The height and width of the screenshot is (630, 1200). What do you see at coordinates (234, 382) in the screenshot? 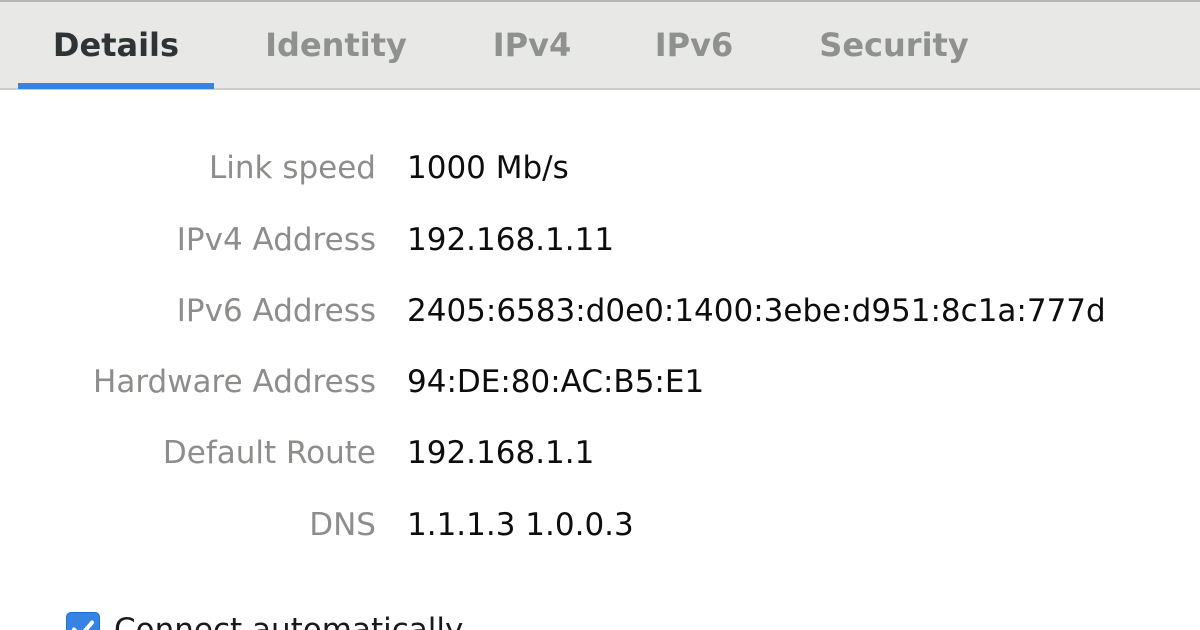
I see `hardware-address-label: Hardware Address` at bounding box center [234, 382].